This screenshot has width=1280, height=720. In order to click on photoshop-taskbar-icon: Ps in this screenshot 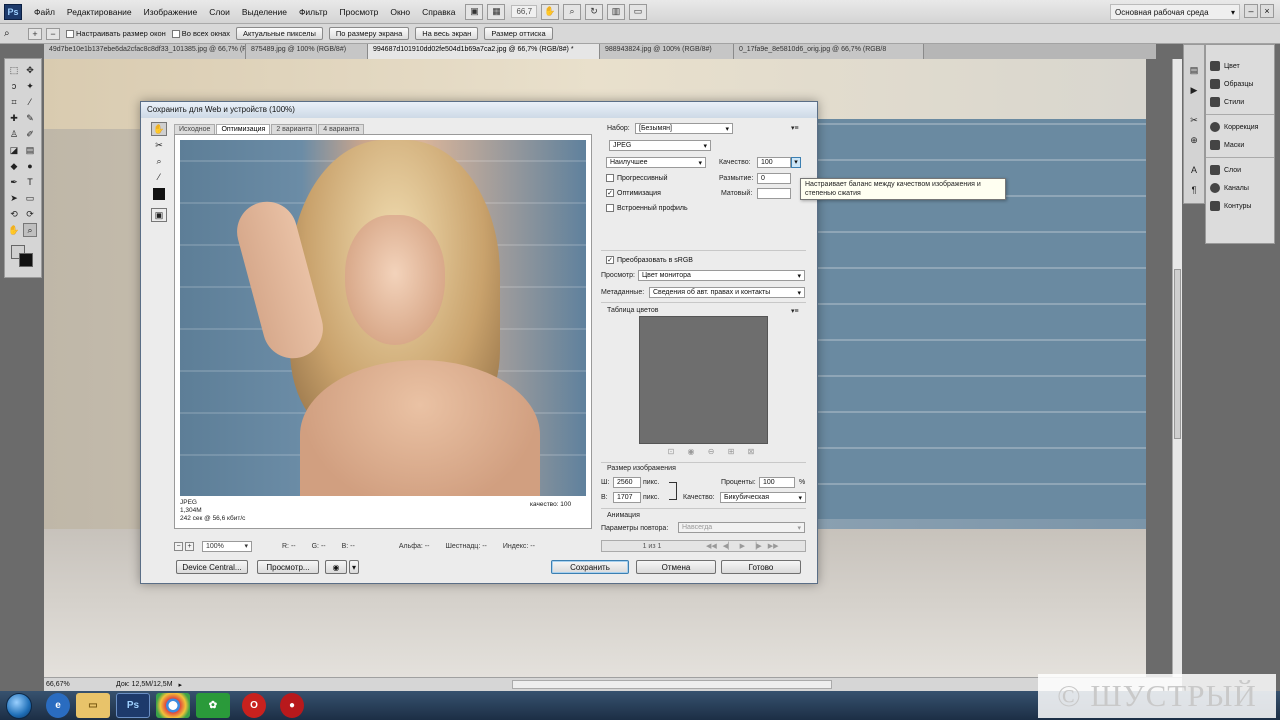, I will do `click(133, 705)`.